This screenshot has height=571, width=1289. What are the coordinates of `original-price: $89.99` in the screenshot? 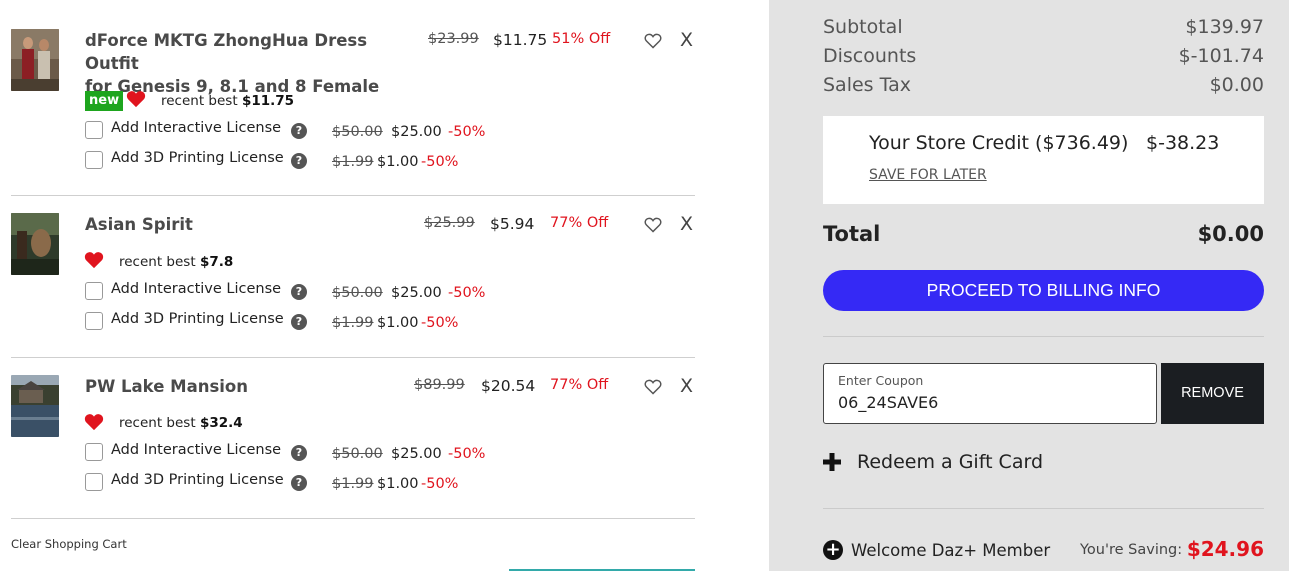 It's located at (439, 385).